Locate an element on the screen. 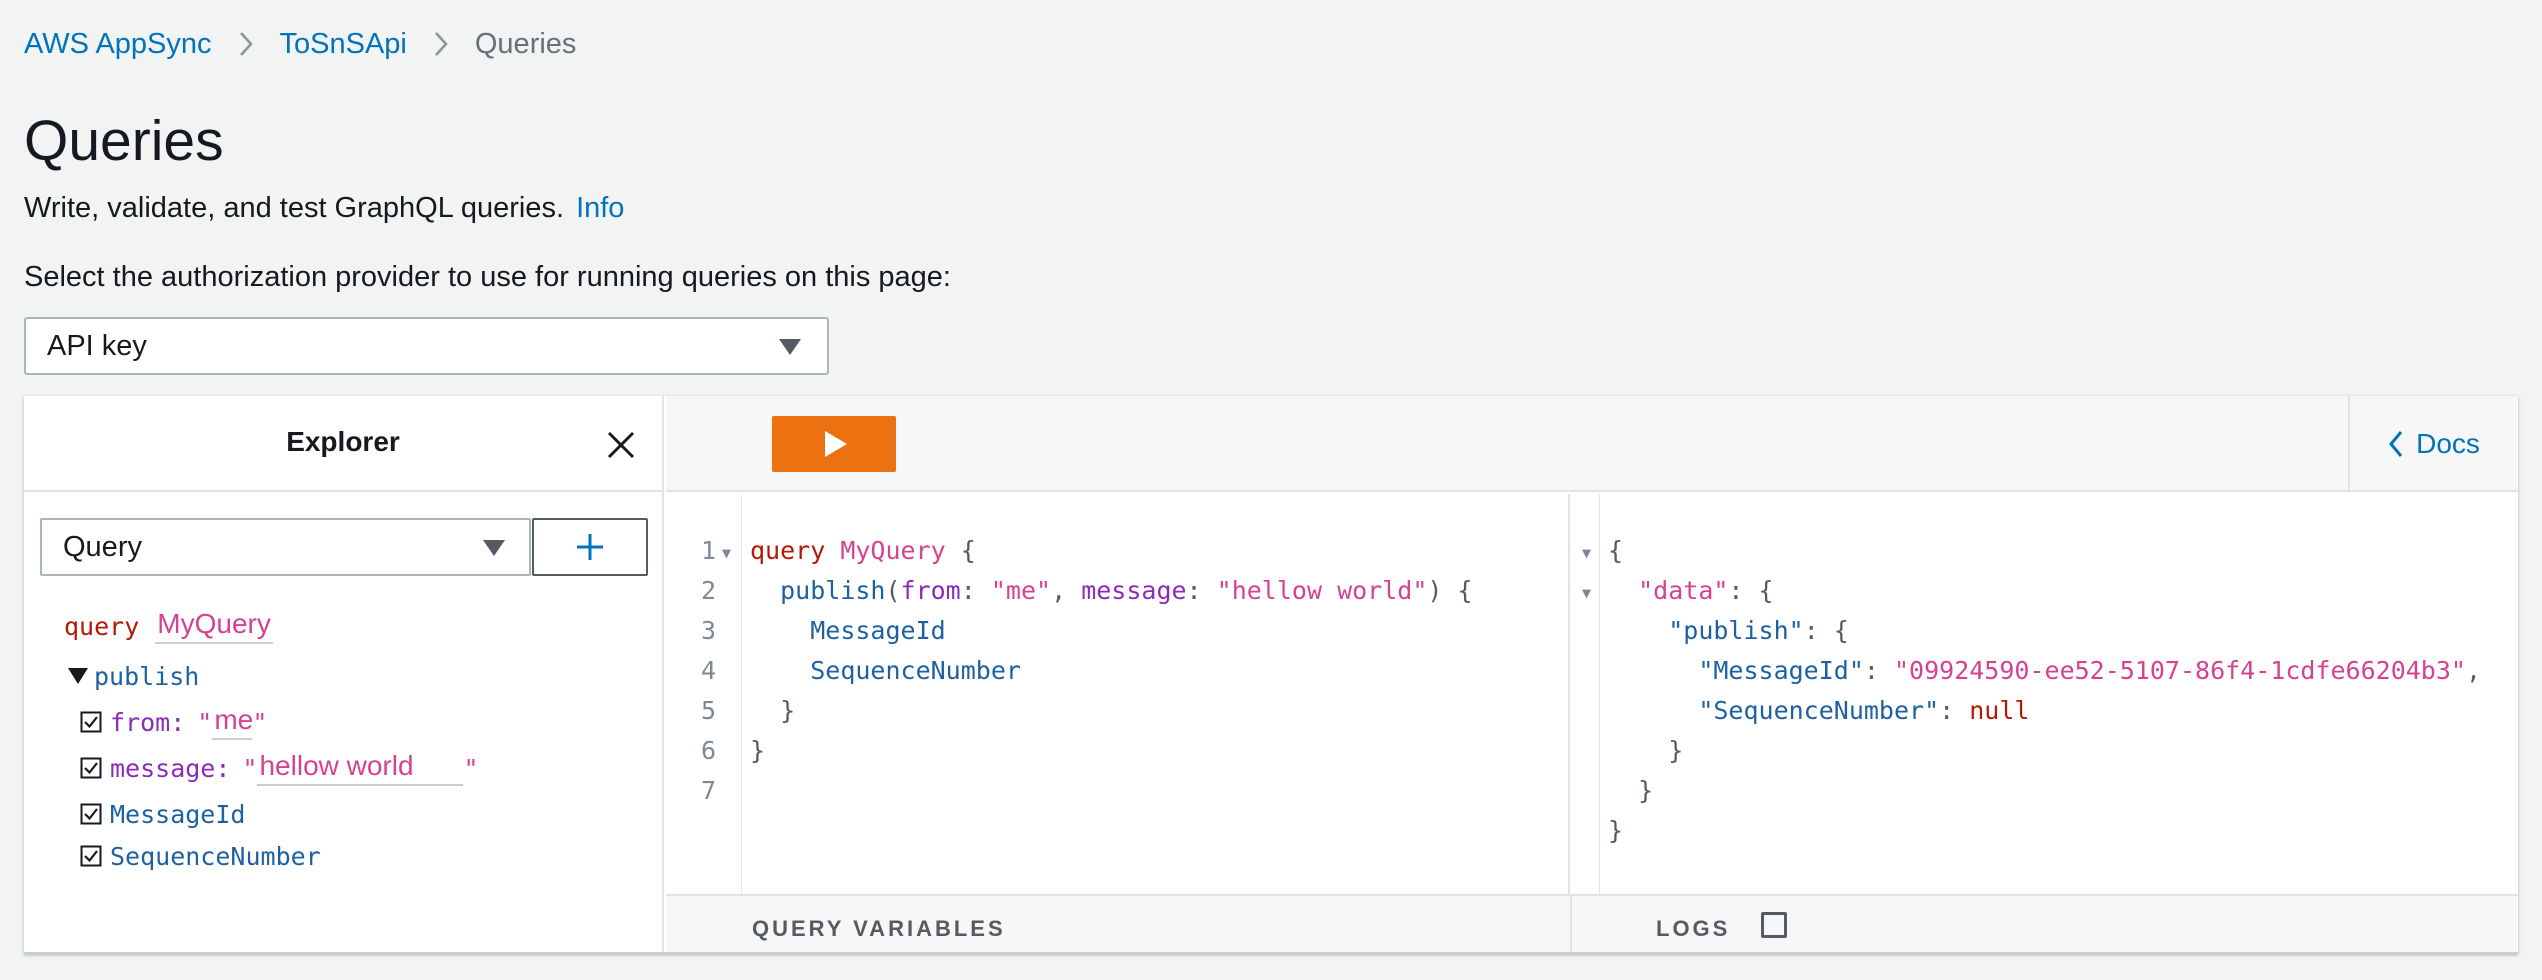 This screenshot has height=980, width=2542. tree-field-sequencenumber: SequenceNumber is located at coordinates (200, 856).